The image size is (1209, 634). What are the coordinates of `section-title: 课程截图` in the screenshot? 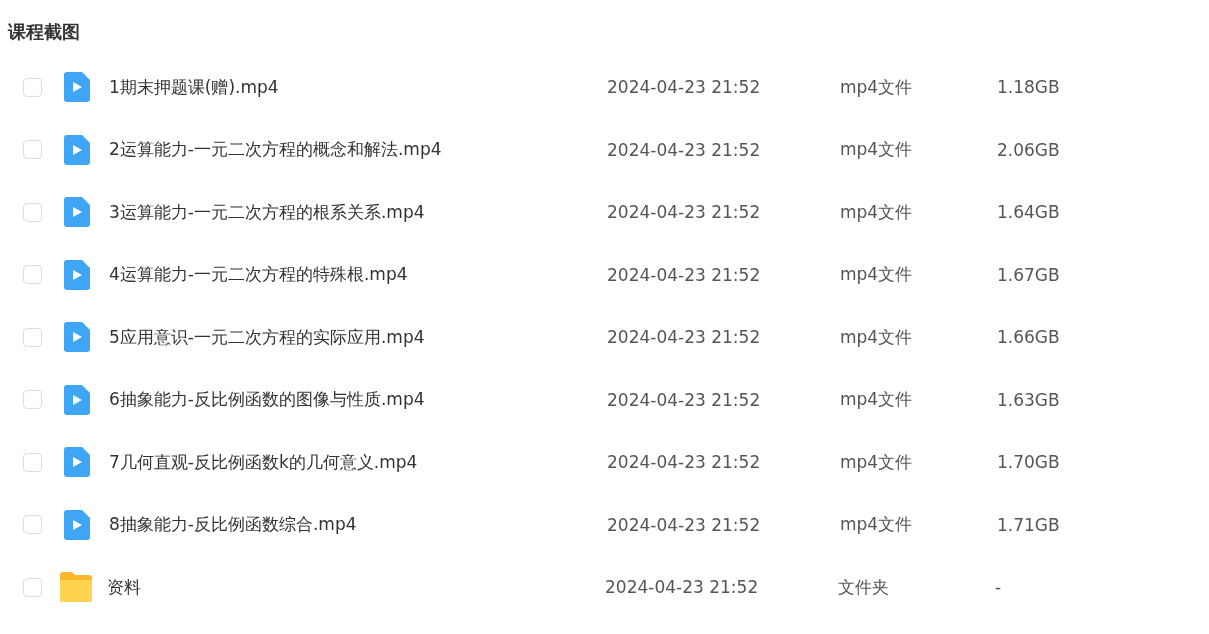 It's located at (43, 32).